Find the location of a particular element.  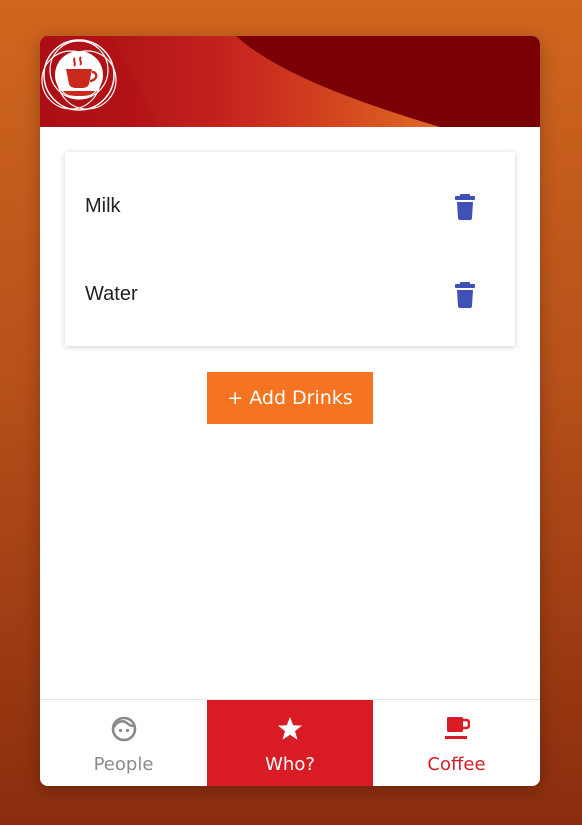

drink-row-milk: Milk is located at coordinates (290, 206).